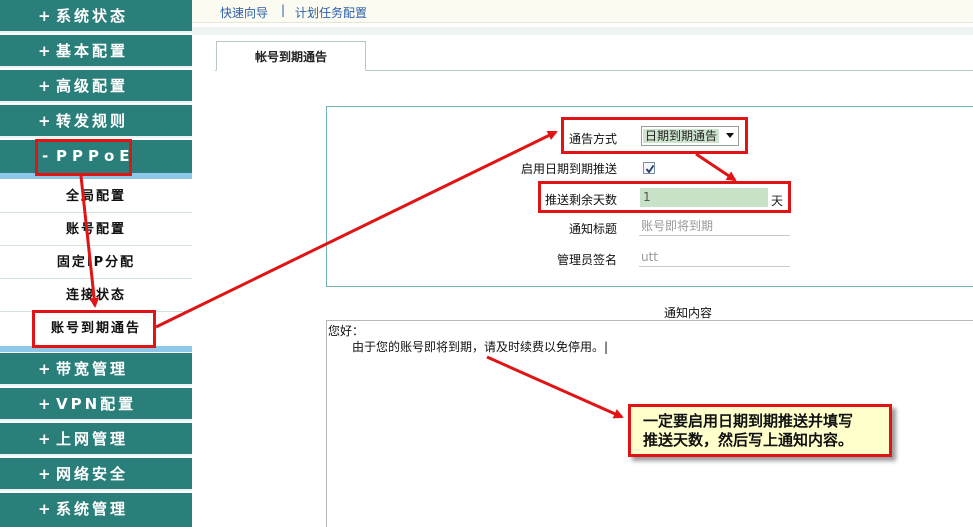  What do you see at coordinates (96, 196) in the screenshot?
I see `submenu-global-config: 全局配置` at bounding box center [96, 196].